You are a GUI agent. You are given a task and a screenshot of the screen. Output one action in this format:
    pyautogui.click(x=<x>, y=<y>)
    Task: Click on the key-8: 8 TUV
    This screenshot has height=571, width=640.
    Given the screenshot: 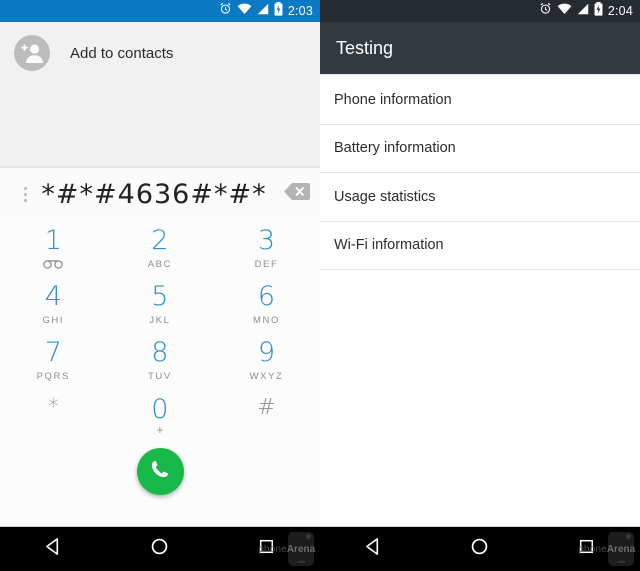 What is the action you would take?
    pyautogui.click(x=160, y=360)
    